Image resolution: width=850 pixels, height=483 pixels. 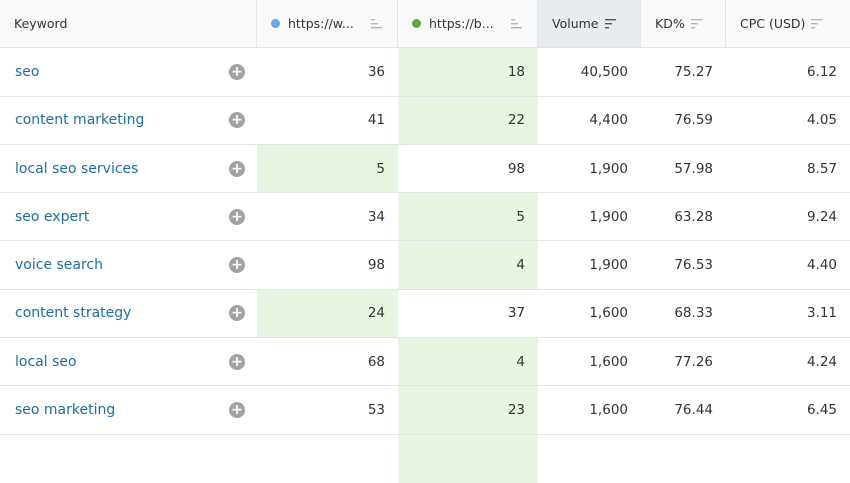 I want to click on keyword-cell: voice search +, so click(x=128, y=265).